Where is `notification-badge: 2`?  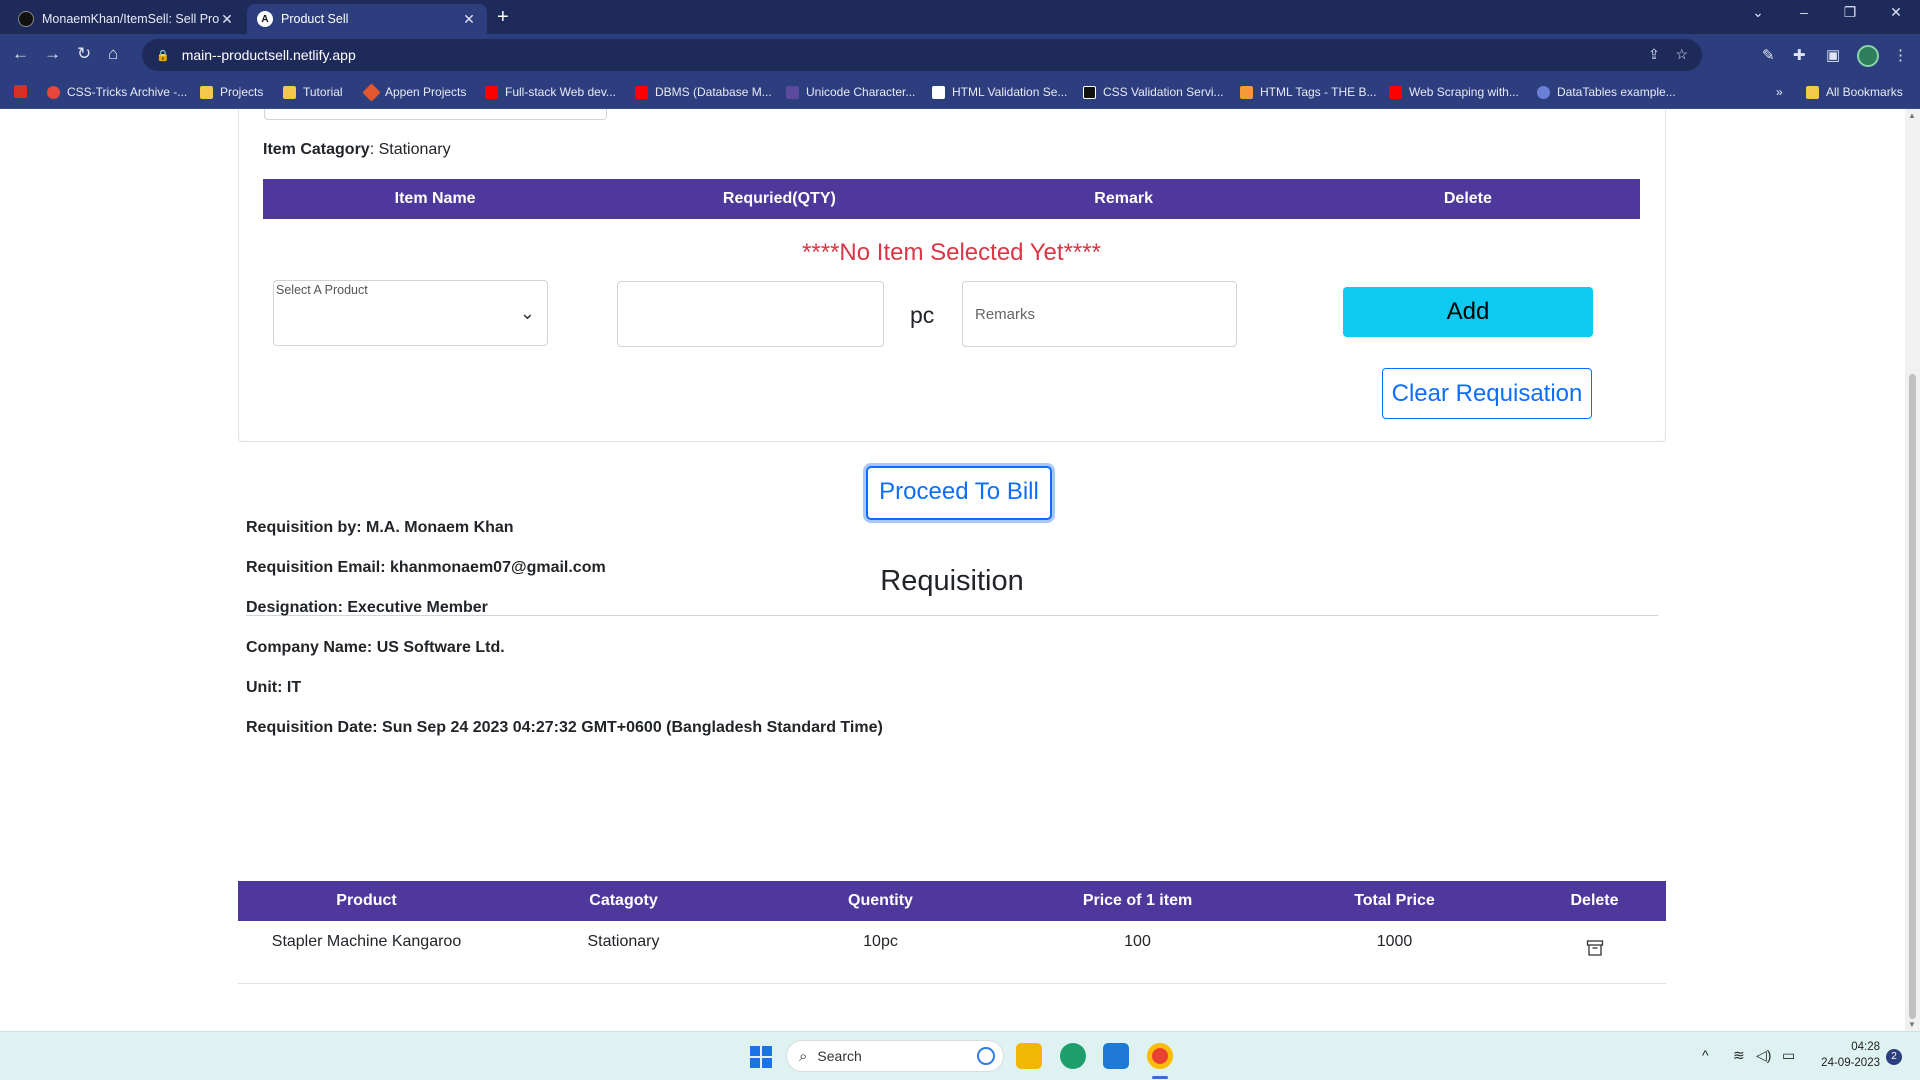 notification-badge: 2 is located at coordinates (1894, 1057).